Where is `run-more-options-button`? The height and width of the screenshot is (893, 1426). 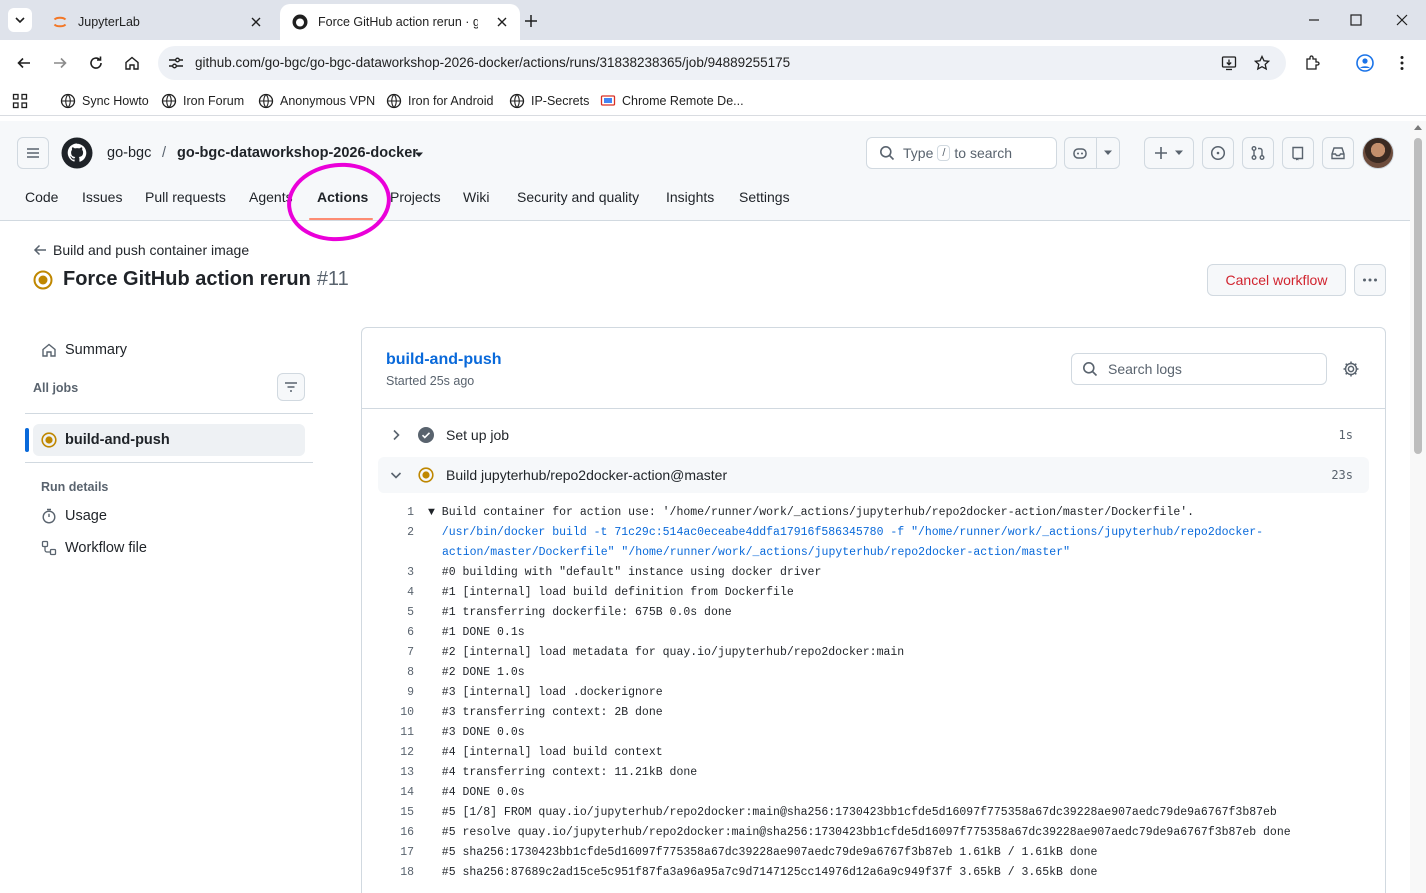
run-more-options-button is located at coordinates (1370, 280).